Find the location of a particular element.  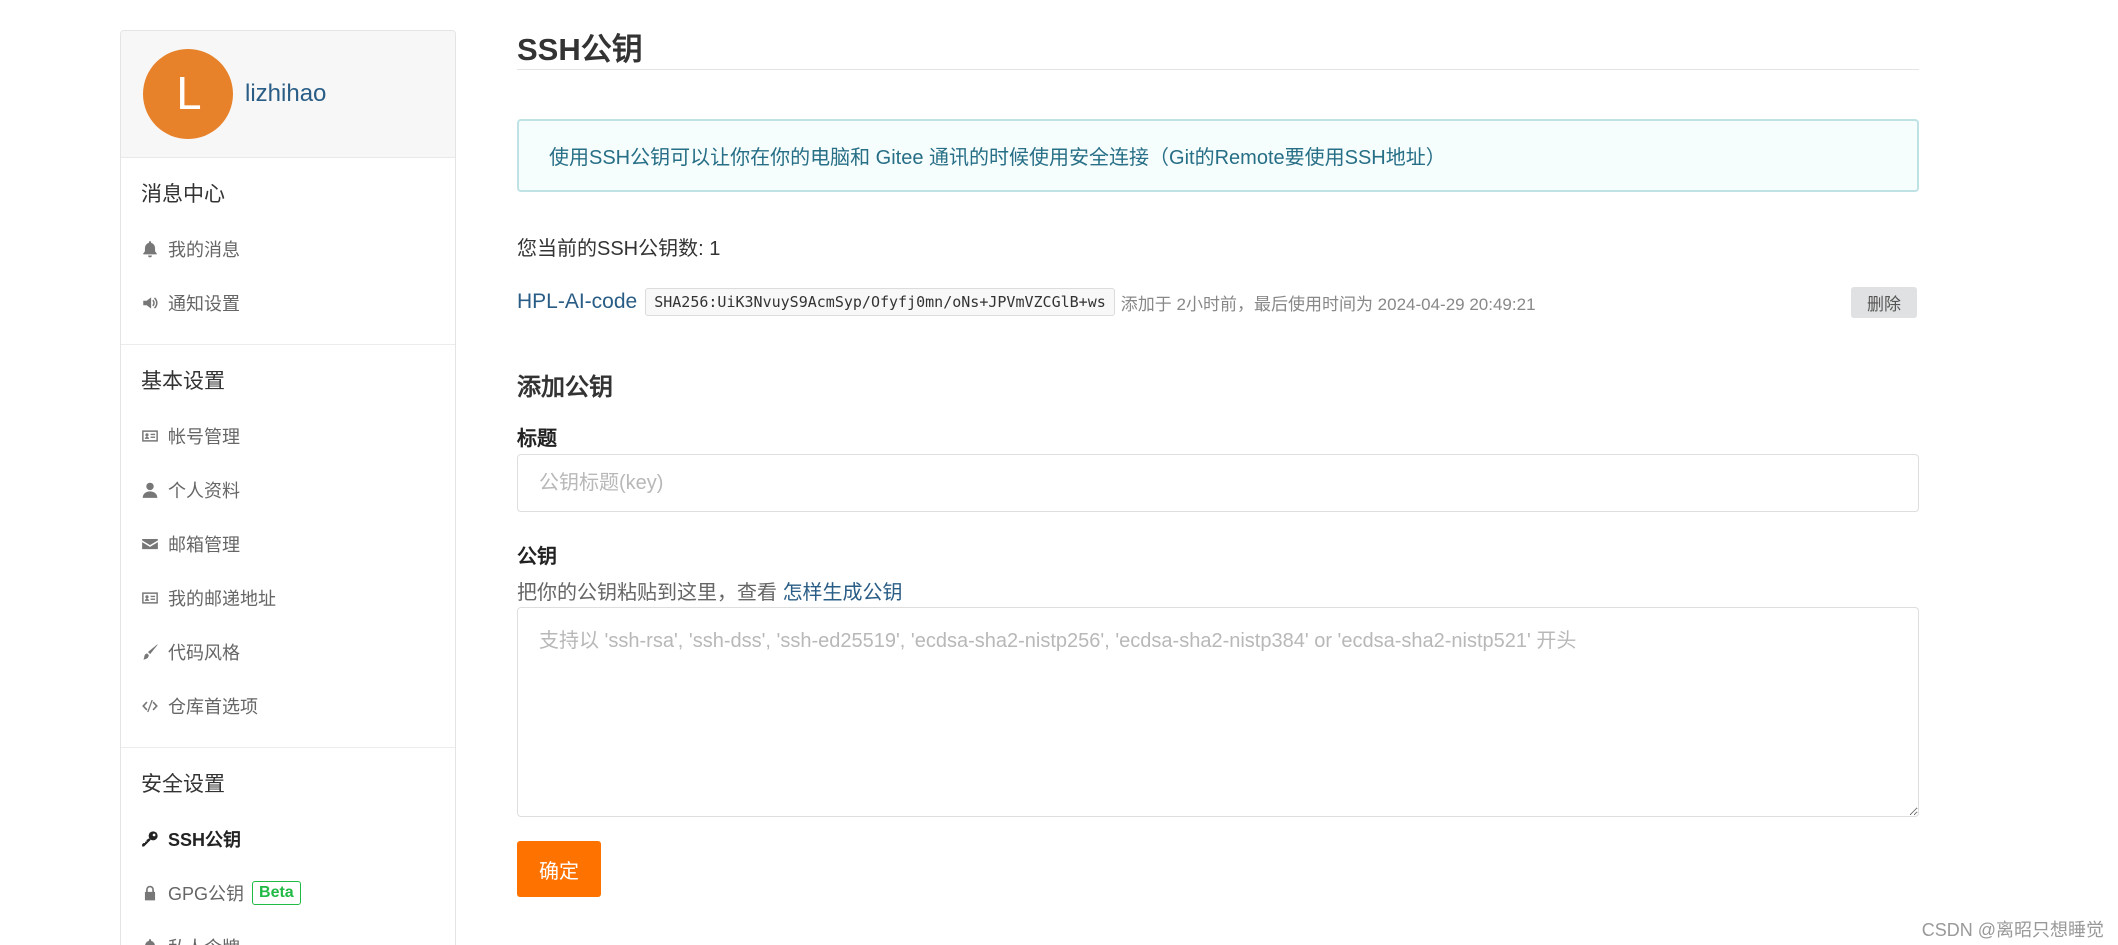

sidebar-item-label: 仓库首选项 is located at coordinates (213, 707).